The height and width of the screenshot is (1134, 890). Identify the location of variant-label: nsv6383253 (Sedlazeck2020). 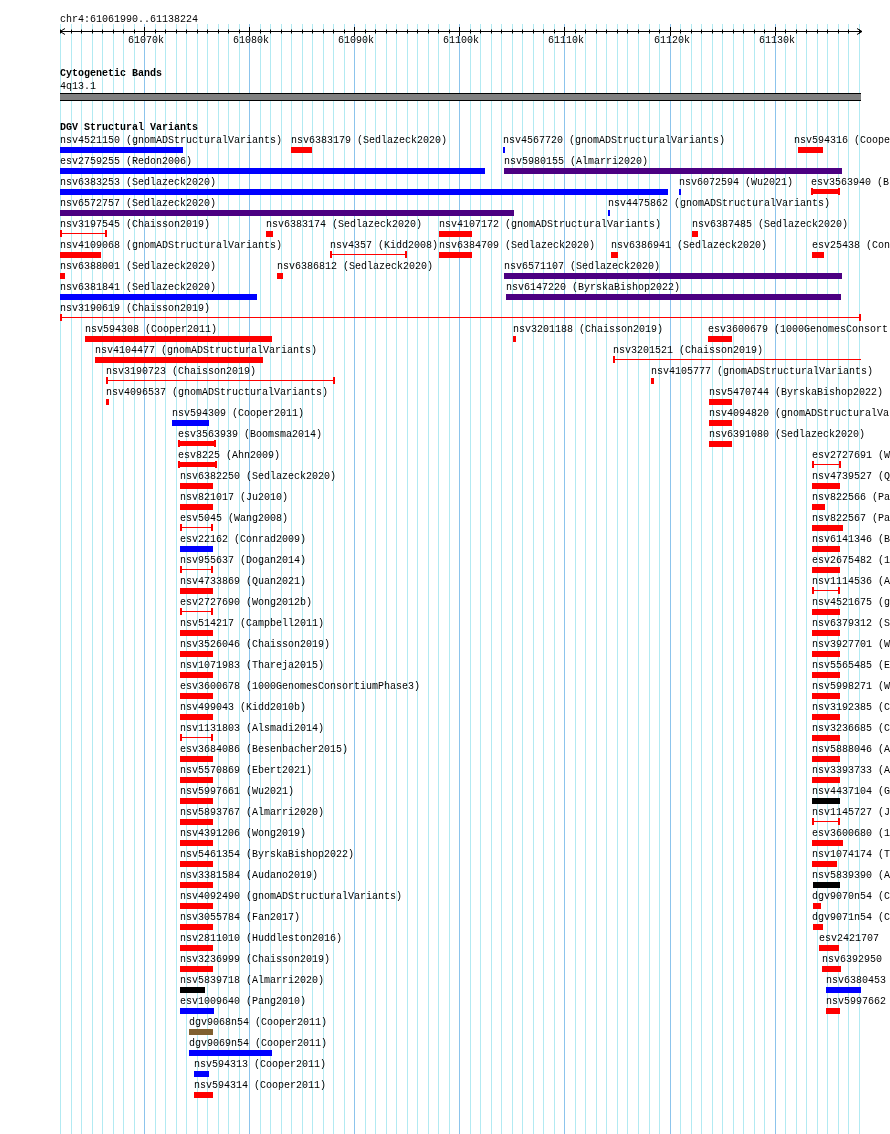
(138, 182).